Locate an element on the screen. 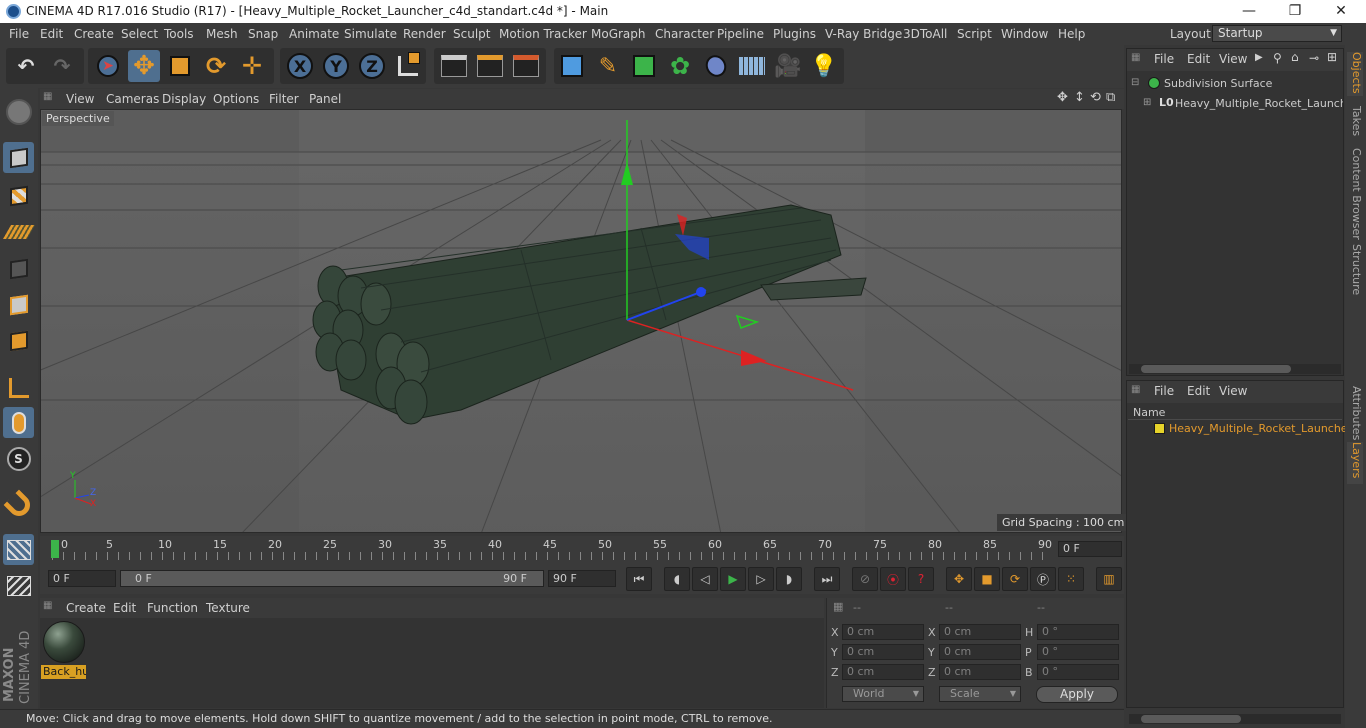 This screenshot has height=728, width=1366. material-menu-edit: Edit is located at coordinates (124, 608).